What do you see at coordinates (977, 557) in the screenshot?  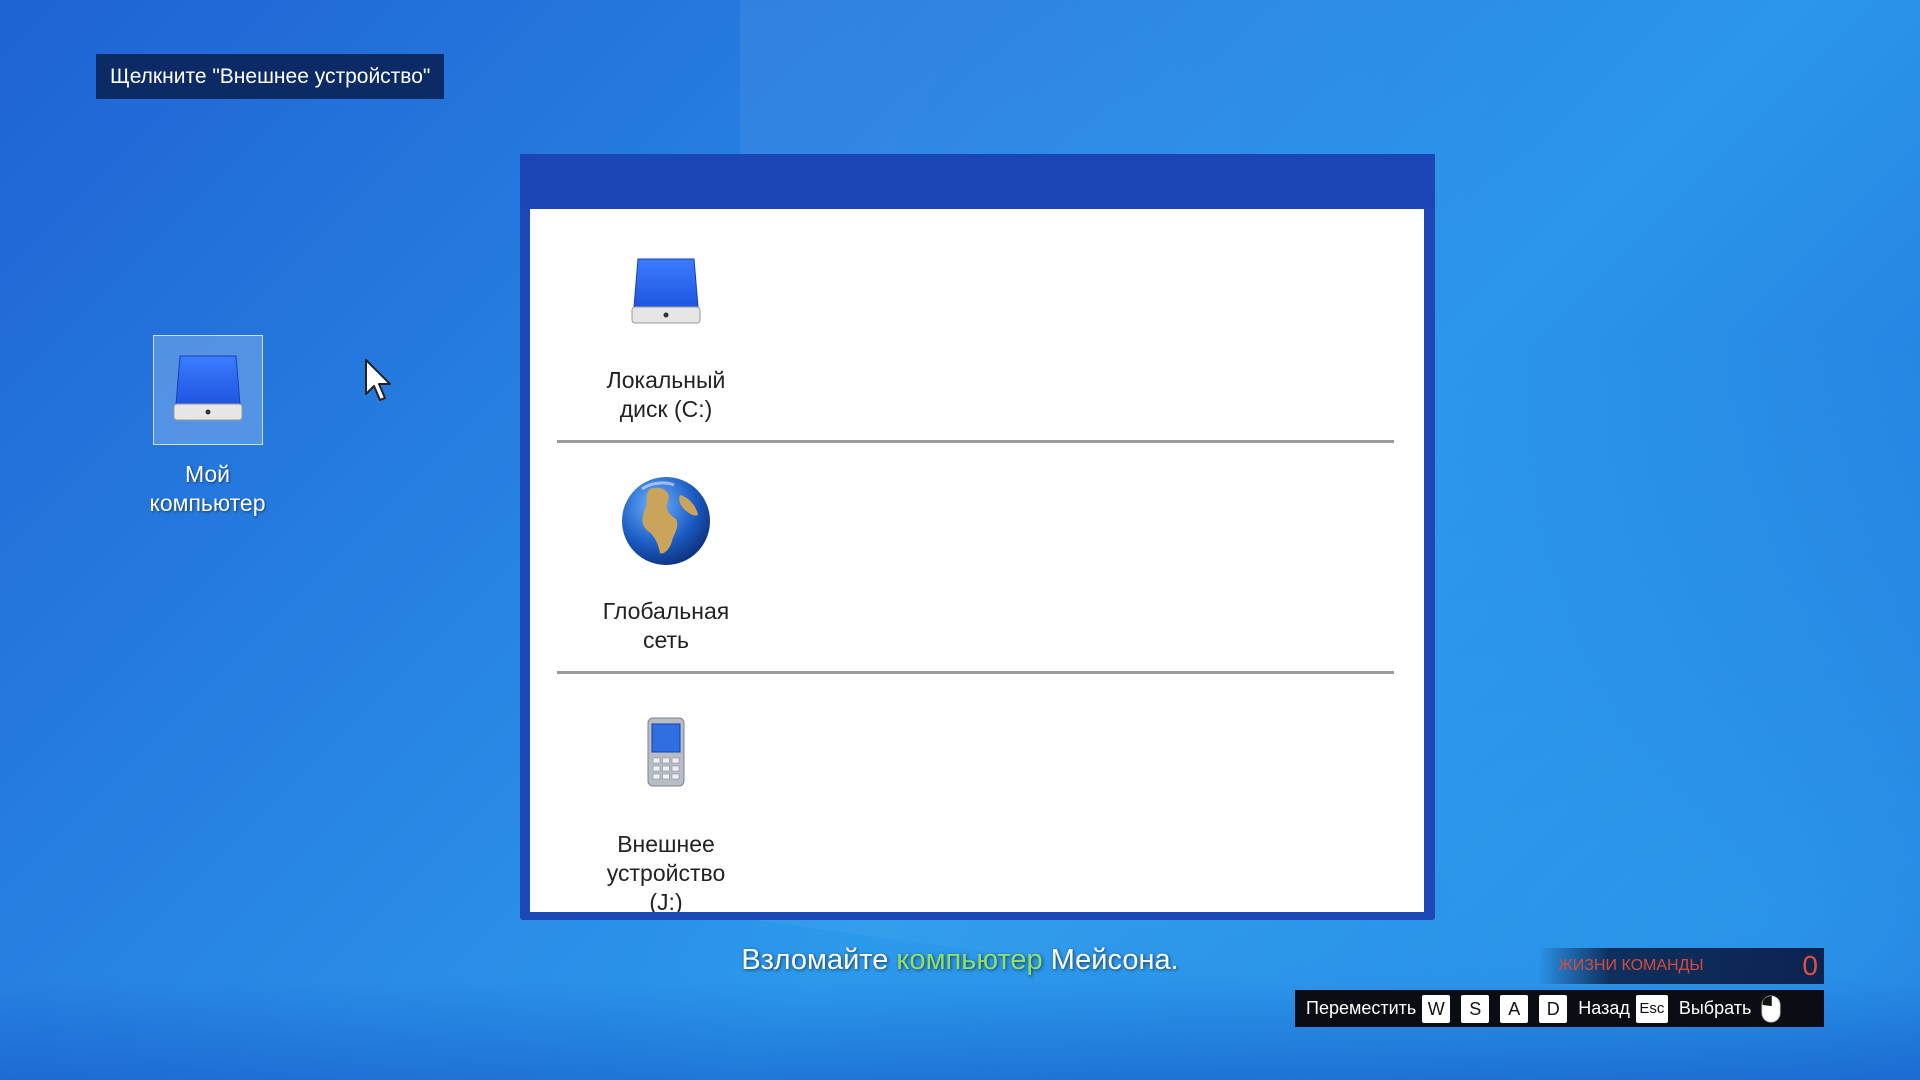 I see `list-item-global-network: Глобальная сеть` at bounding box center [977, 557].